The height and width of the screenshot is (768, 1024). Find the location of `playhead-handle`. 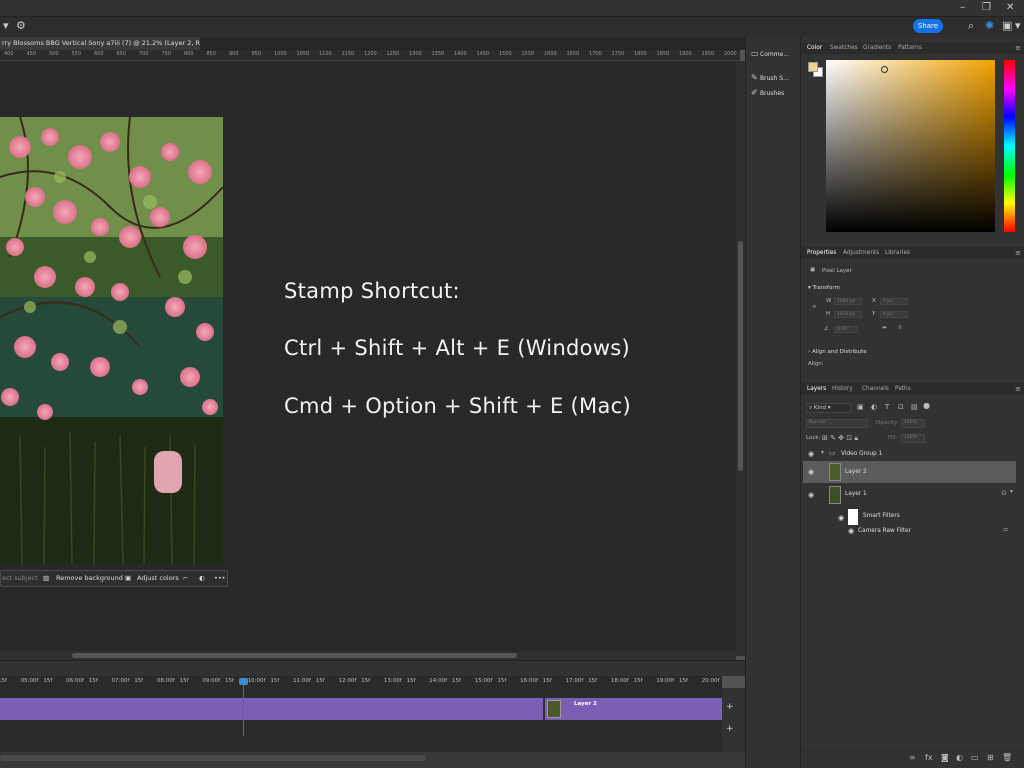

playhead-handle is located at coordinates (243, 681).